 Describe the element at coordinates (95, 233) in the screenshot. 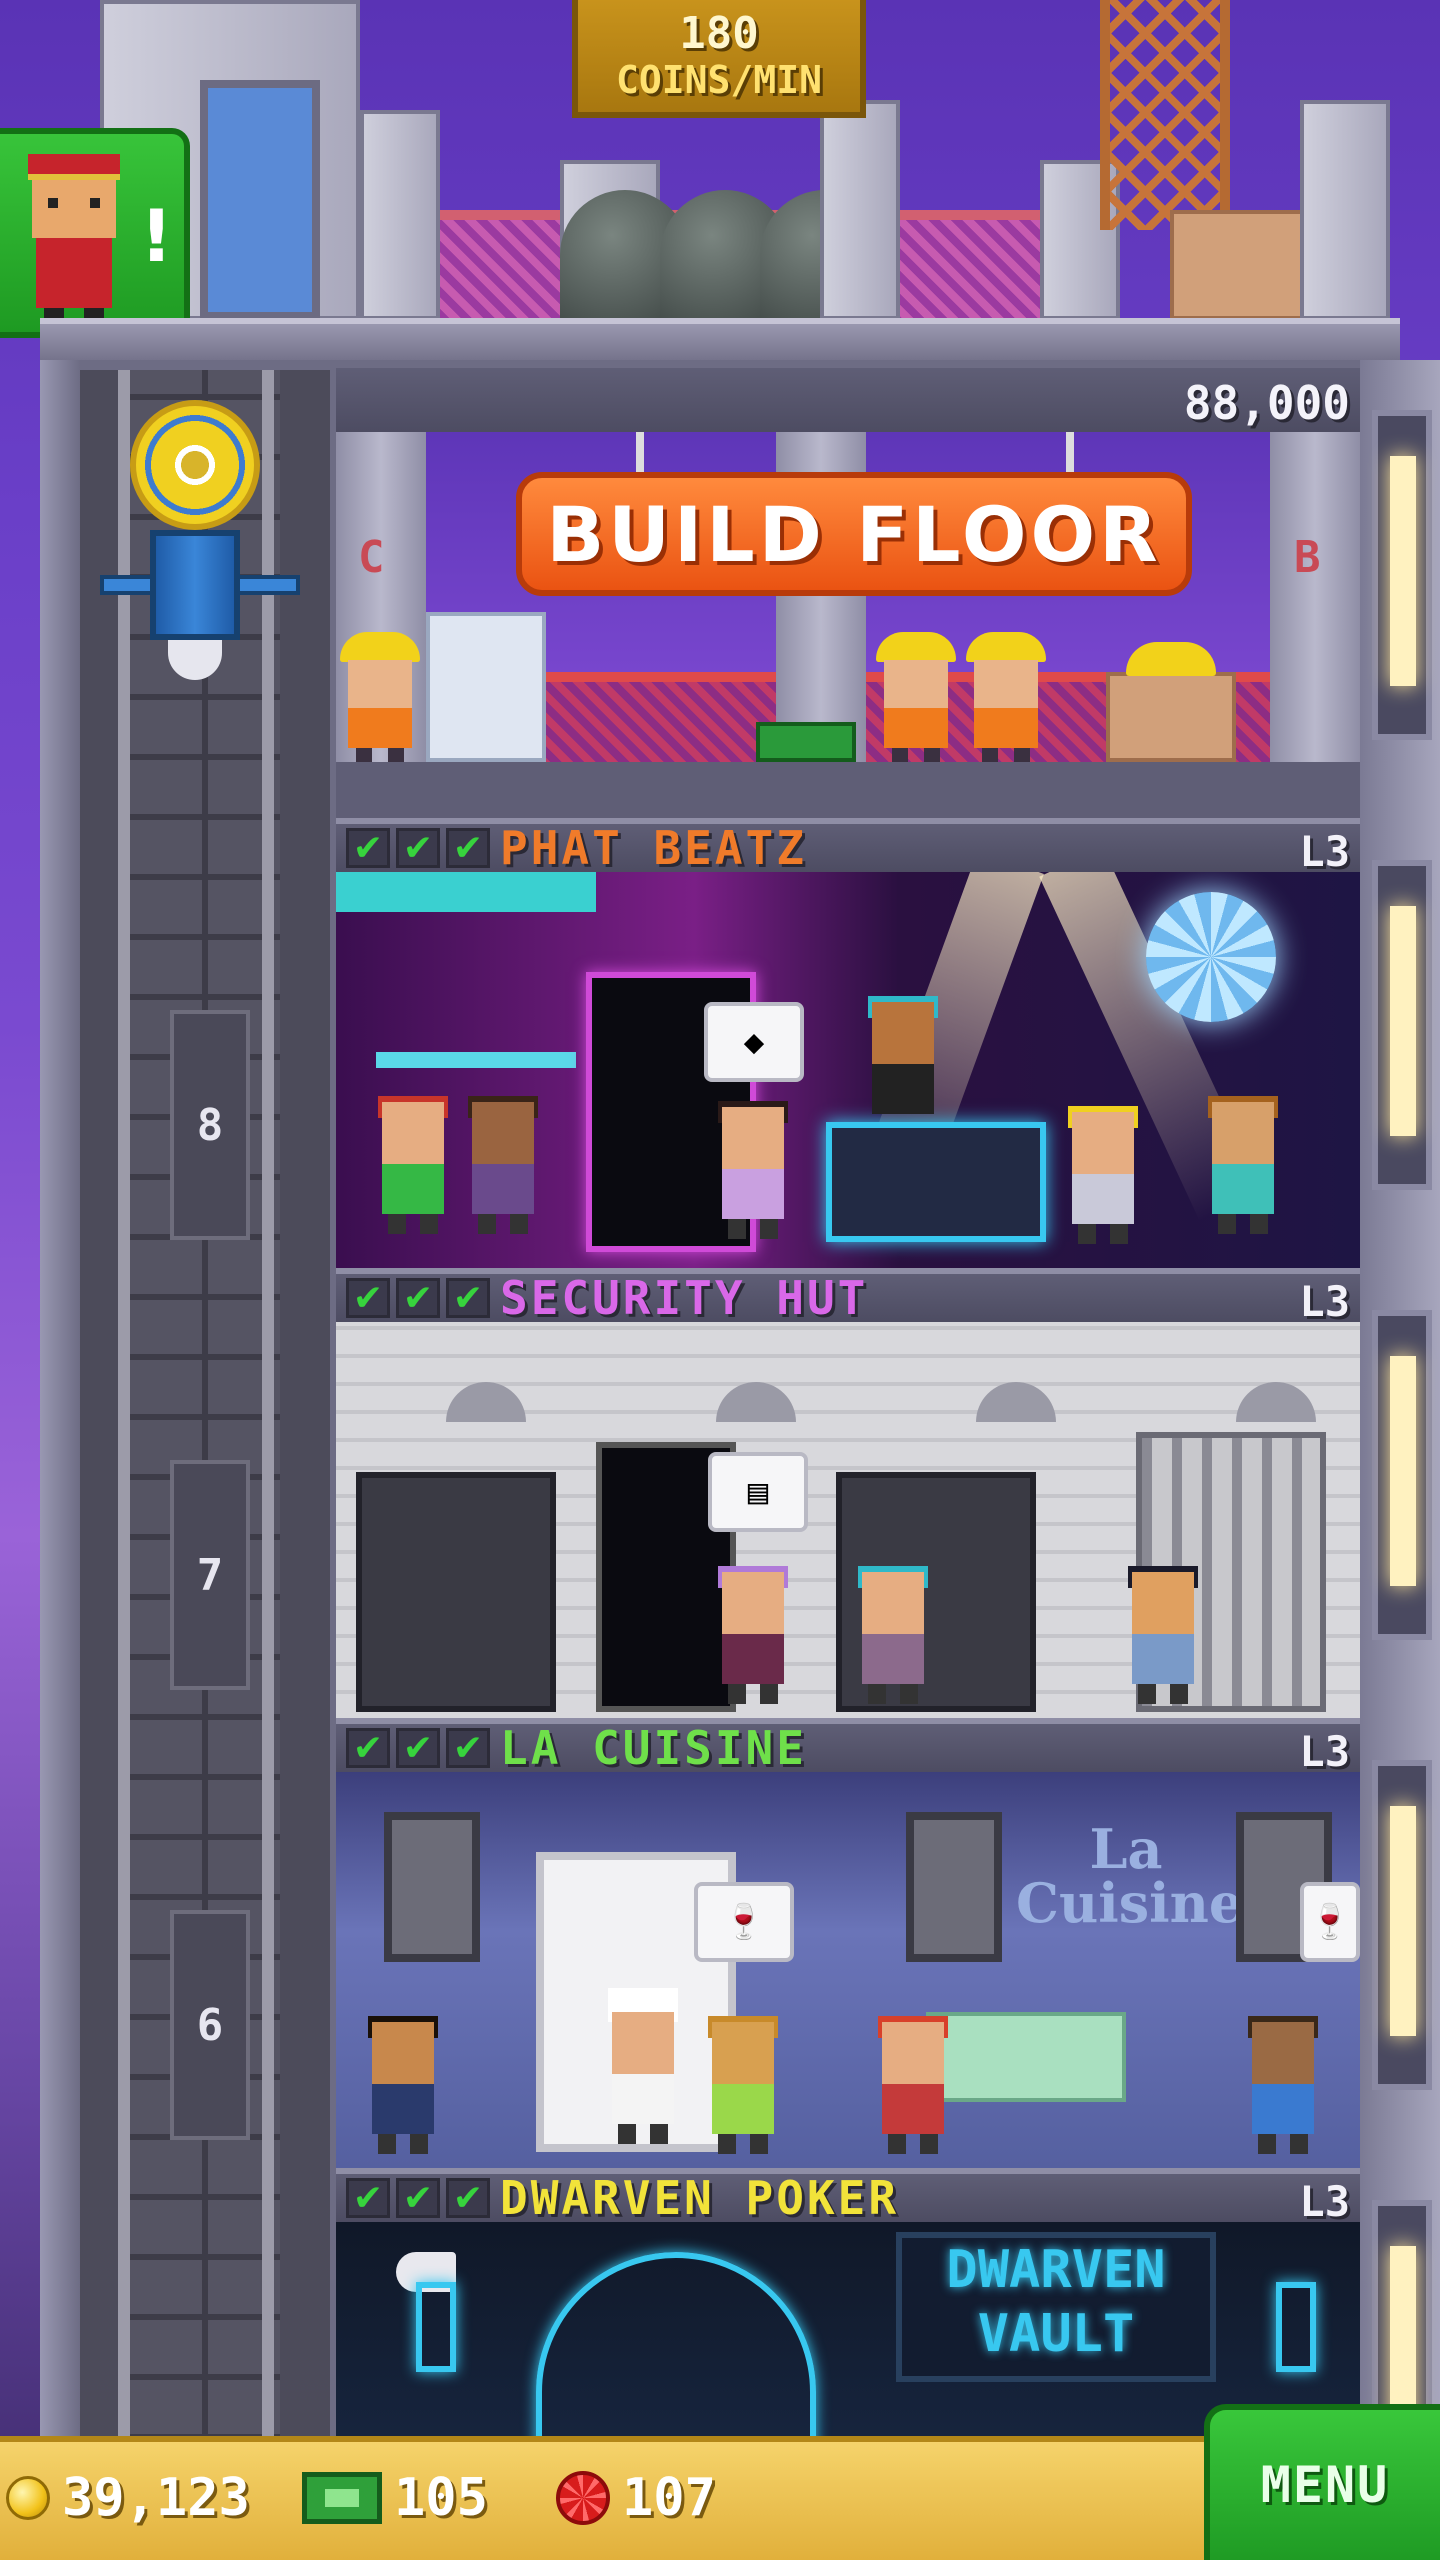

I see `bellhop-button: !` at that location.